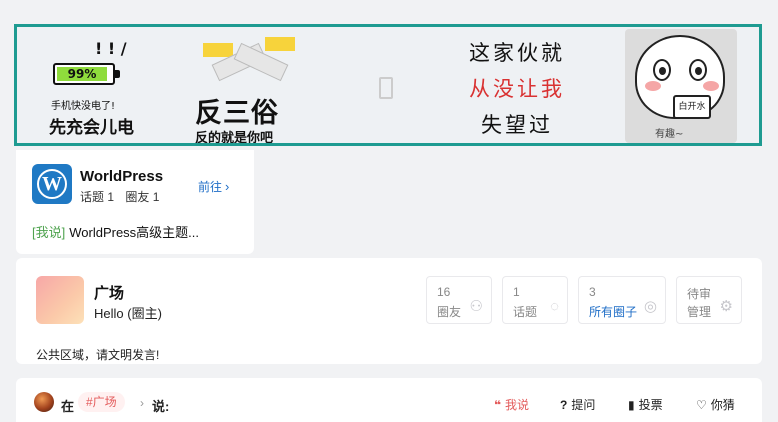 The width and height of the screenshot is (778, 422). What do you see at coordinates (237, 113) in the screenshot?
I see `anti-title: 反三俗` at bounding box center [237, 113].